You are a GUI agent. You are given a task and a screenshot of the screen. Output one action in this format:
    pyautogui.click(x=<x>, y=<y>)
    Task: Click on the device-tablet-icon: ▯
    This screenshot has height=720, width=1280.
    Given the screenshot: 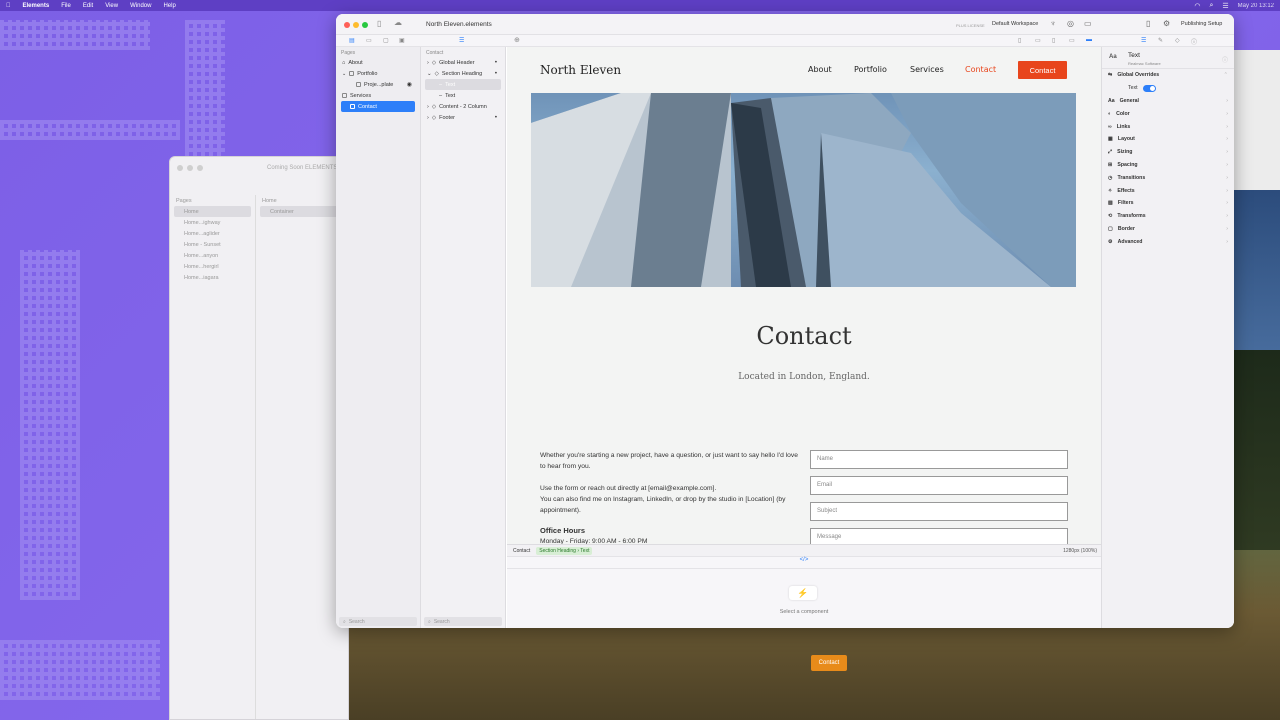 What is the action you would take?
    pyautogui.click(x=1053, y=40)
    